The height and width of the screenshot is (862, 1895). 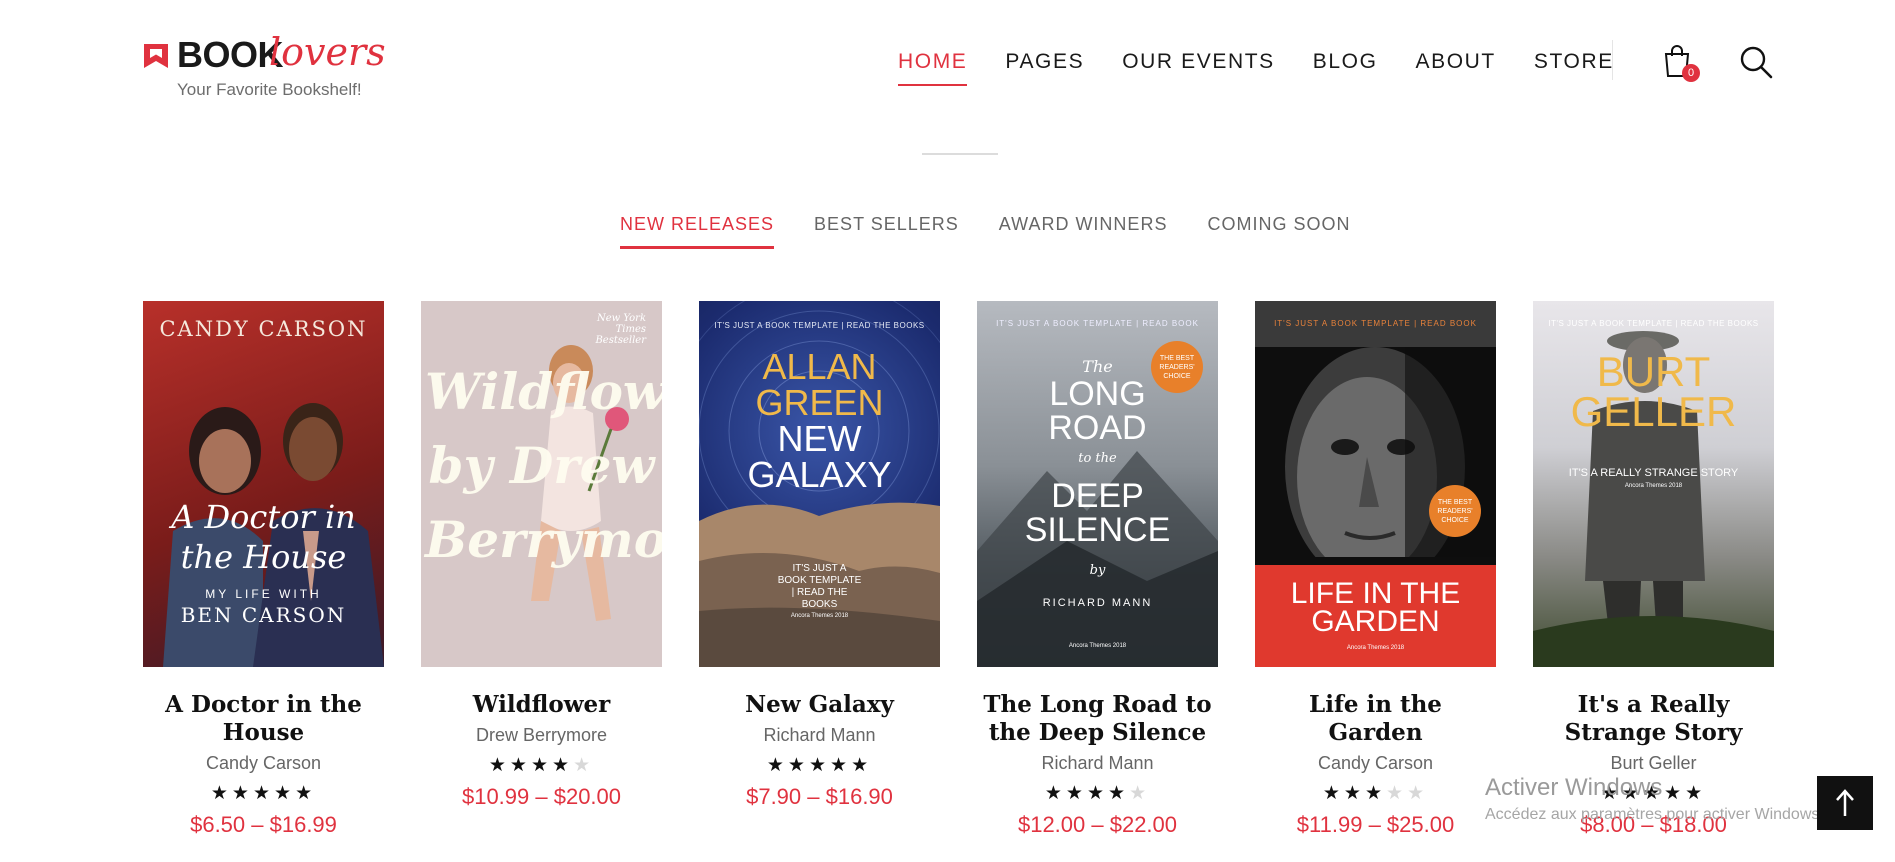 I want to click on book-price: $7.90 – $16.90, so click(x=819, y=796).